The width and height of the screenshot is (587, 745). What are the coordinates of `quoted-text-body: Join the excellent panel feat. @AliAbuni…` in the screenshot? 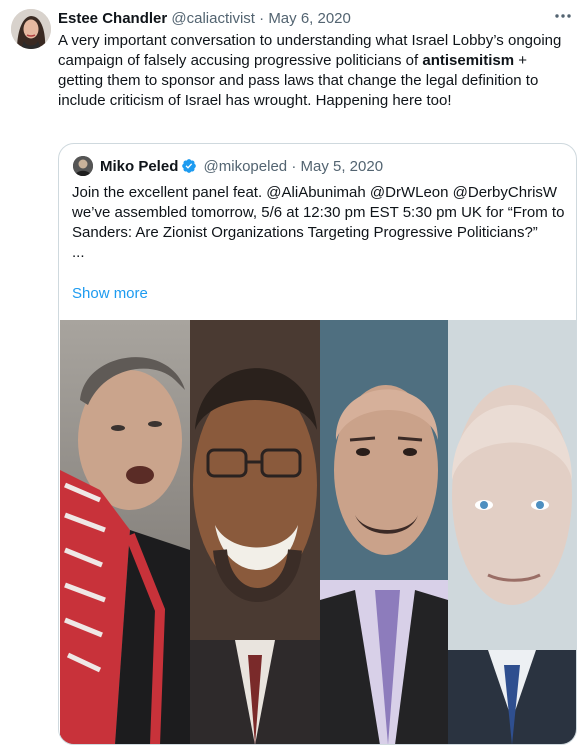 It's located at (318, 212).